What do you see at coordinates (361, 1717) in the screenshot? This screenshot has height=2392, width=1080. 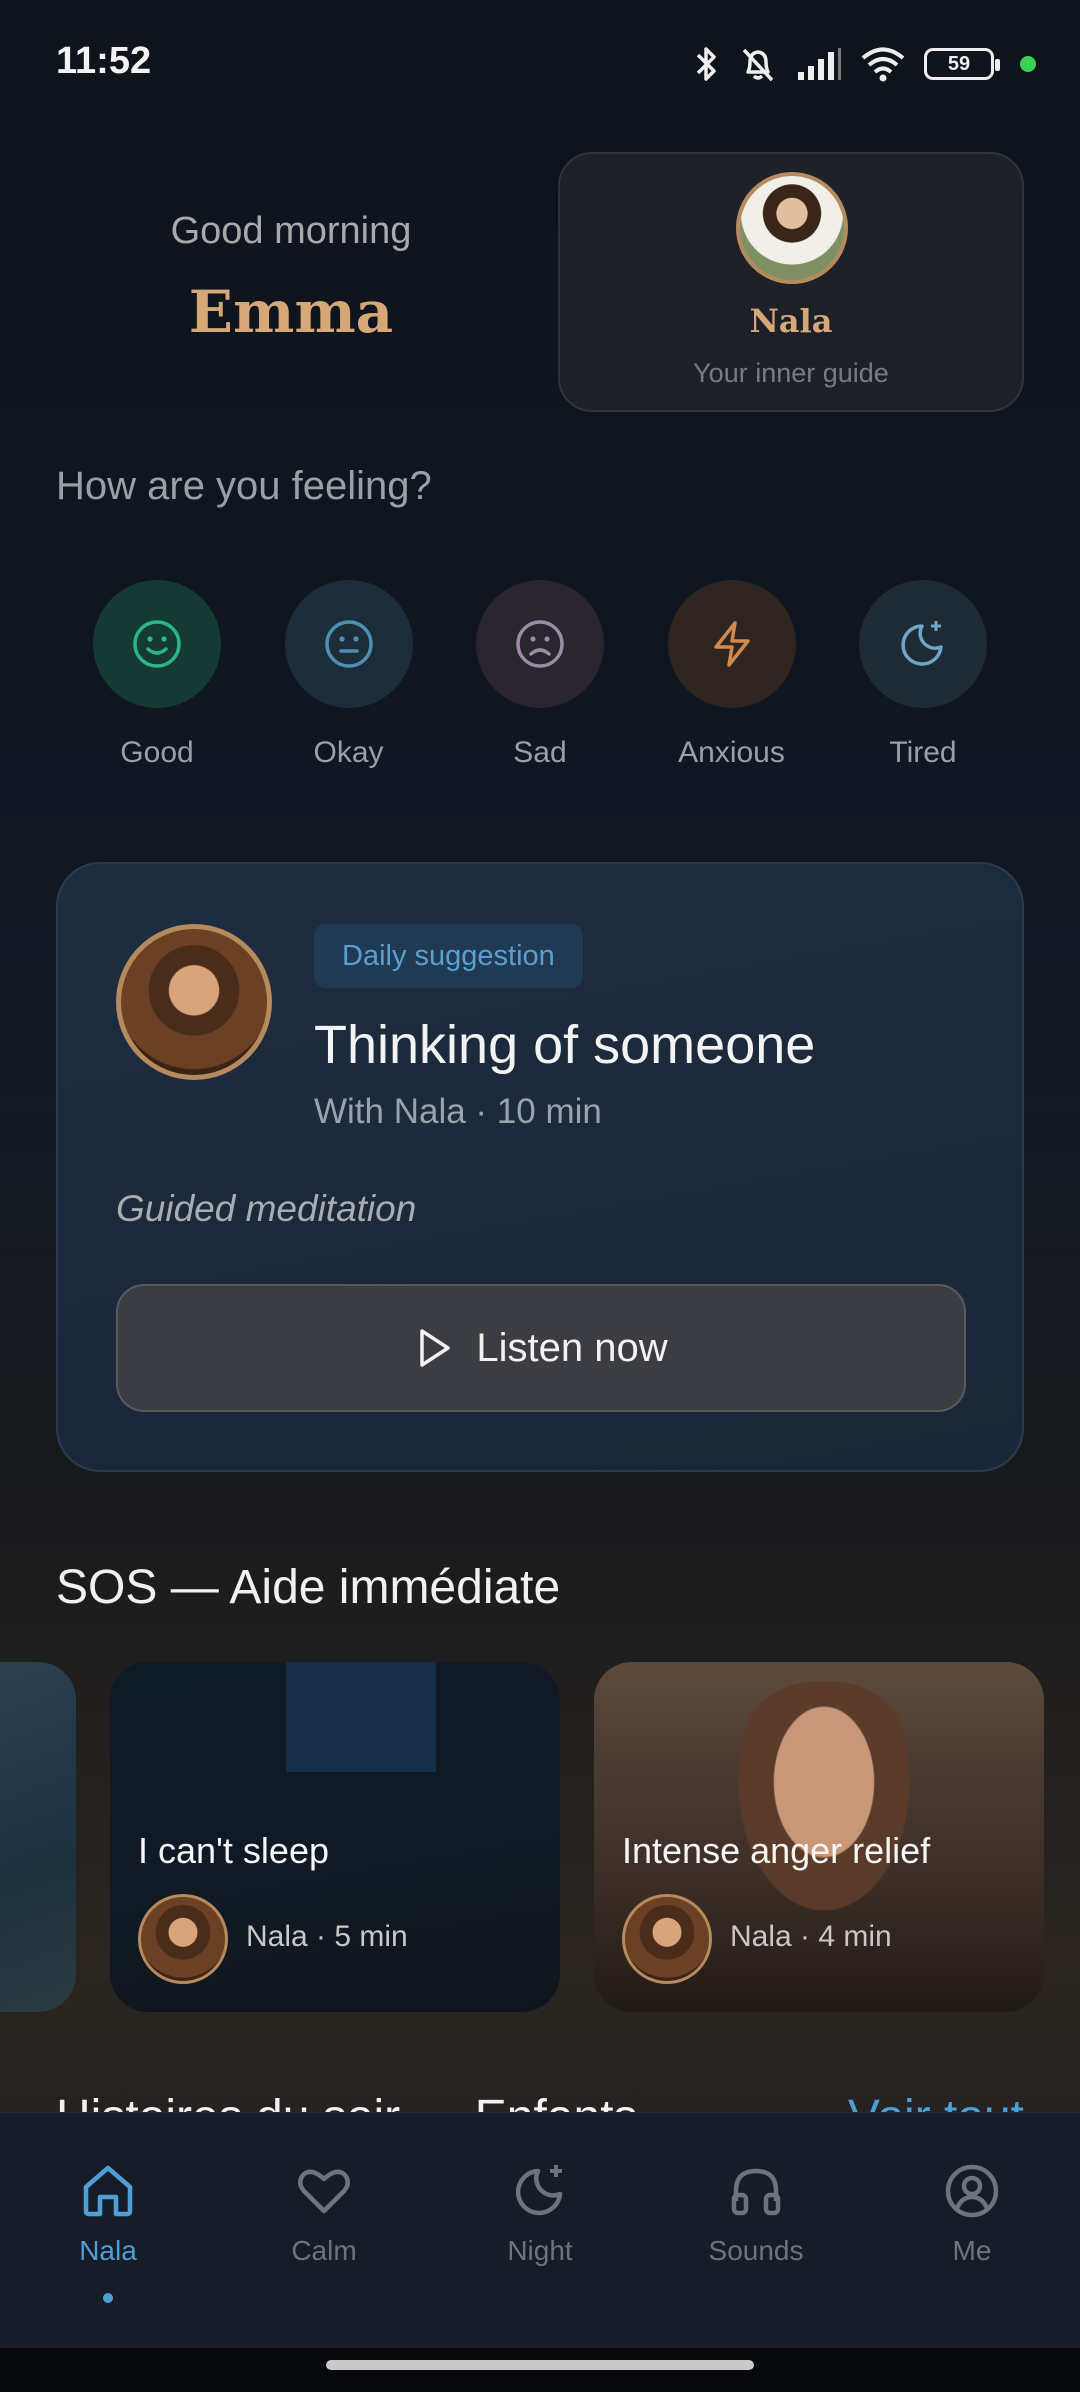 I see `window-image` at bounding box center [361, 1717].